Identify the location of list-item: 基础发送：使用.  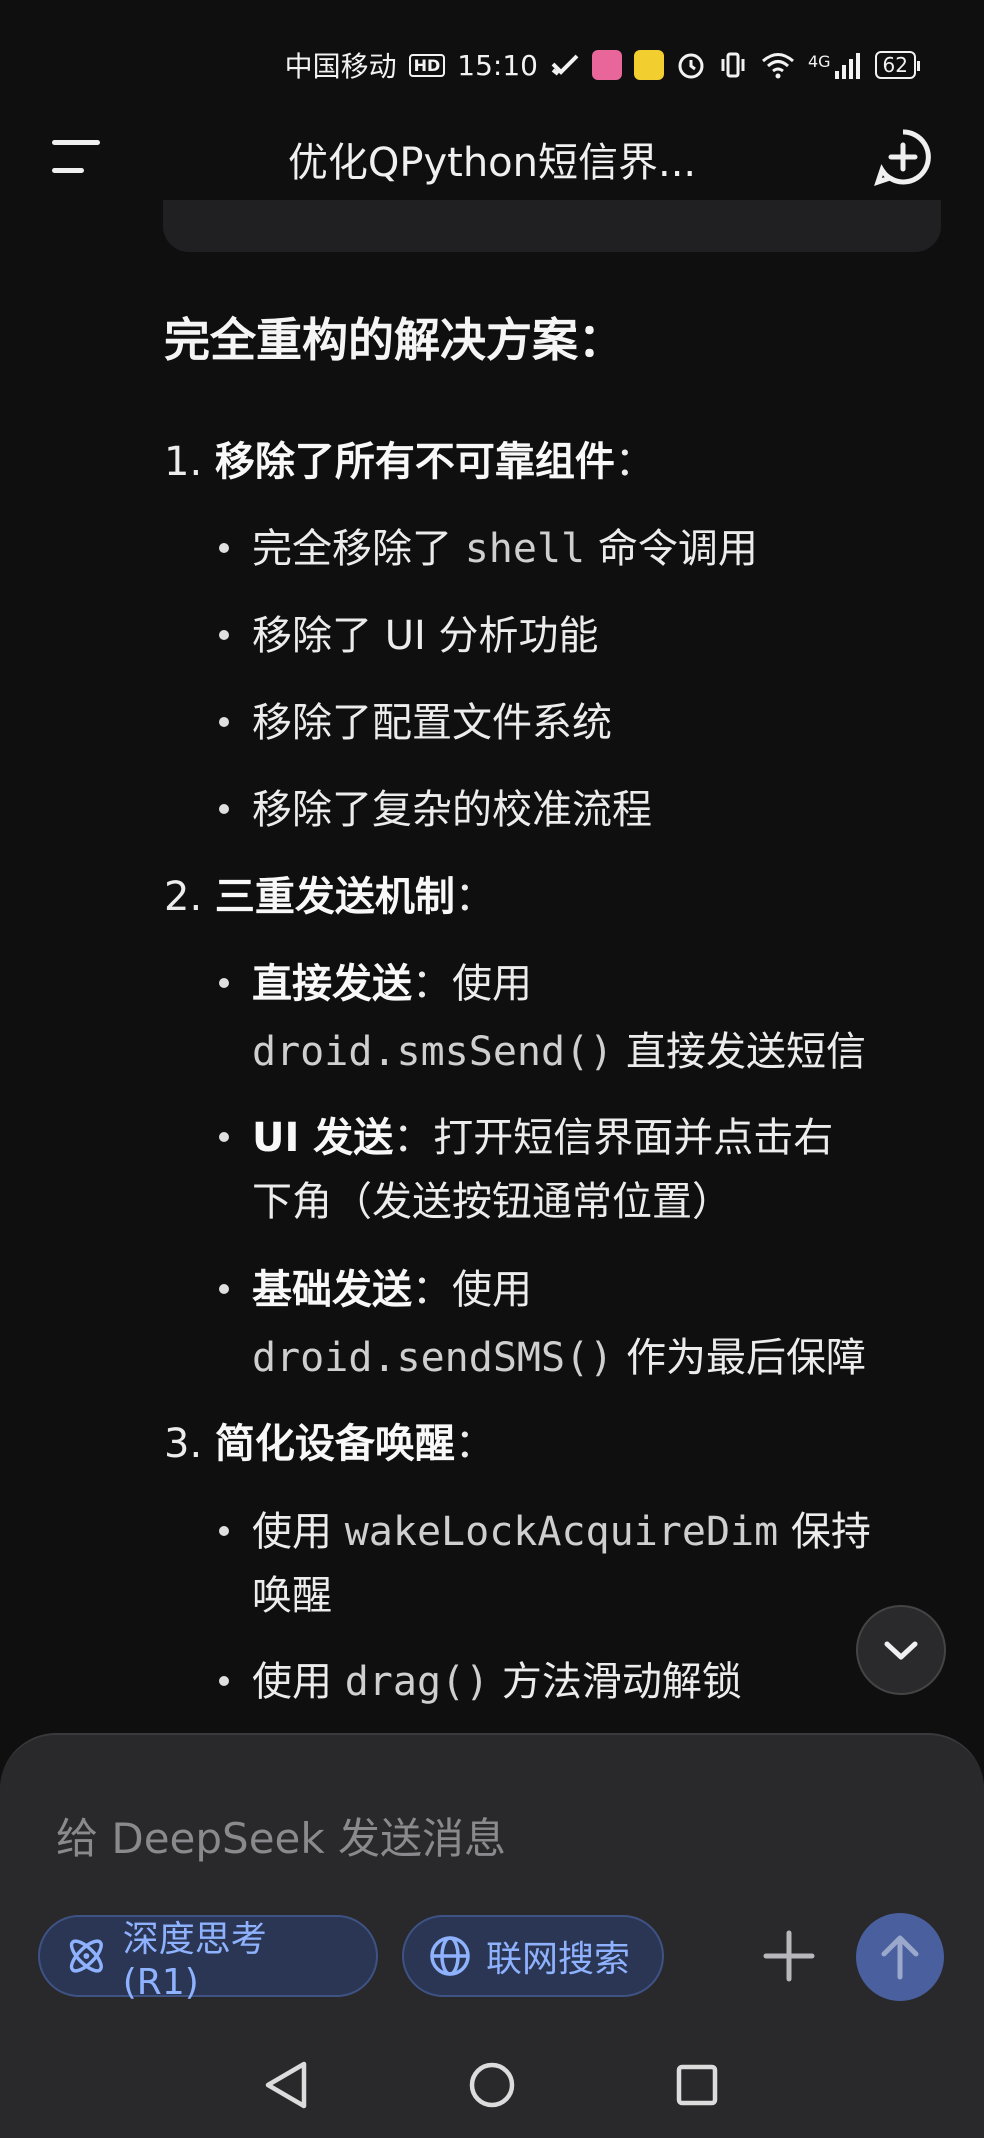
(392, 1290).